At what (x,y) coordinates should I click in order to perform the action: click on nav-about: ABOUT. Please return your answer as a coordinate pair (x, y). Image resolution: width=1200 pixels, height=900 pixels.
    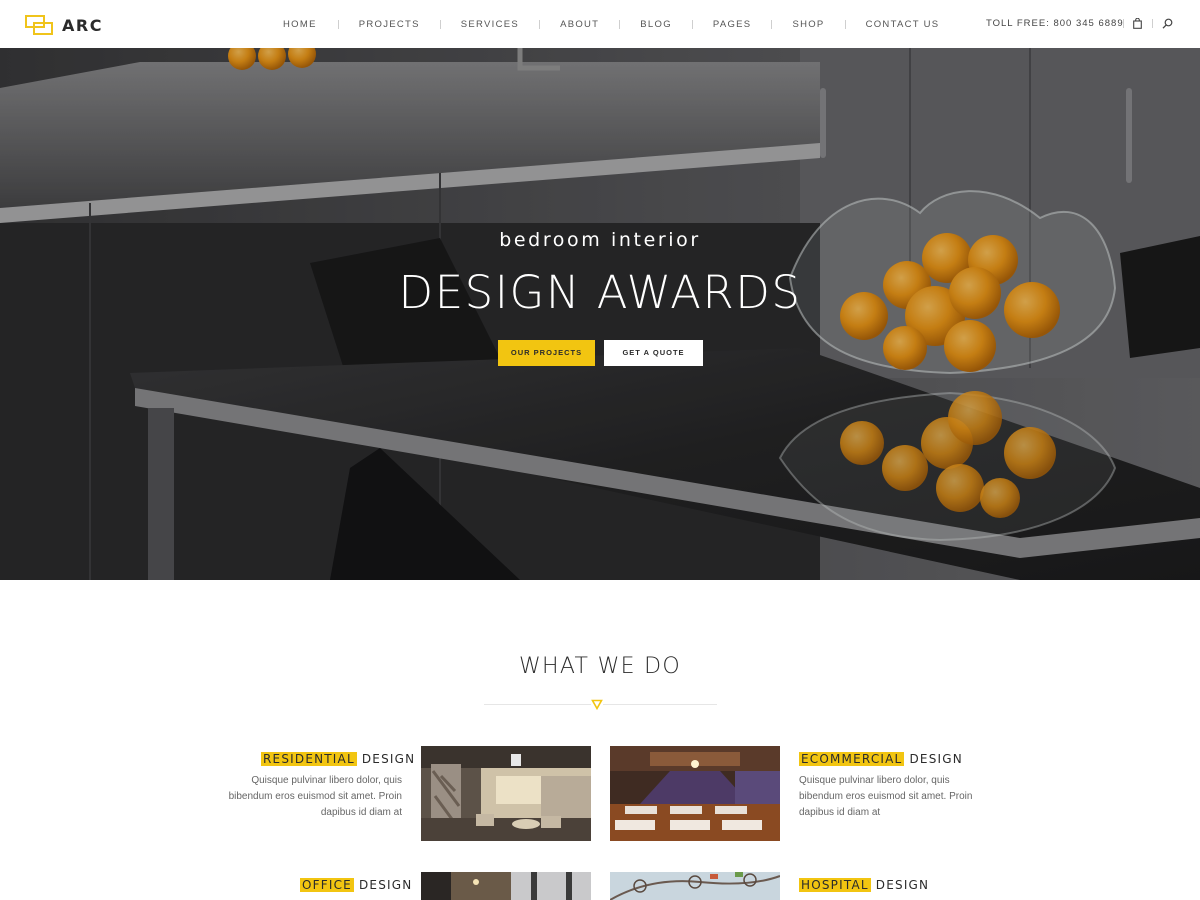
    Looking at the image, I should click on (579, 24).